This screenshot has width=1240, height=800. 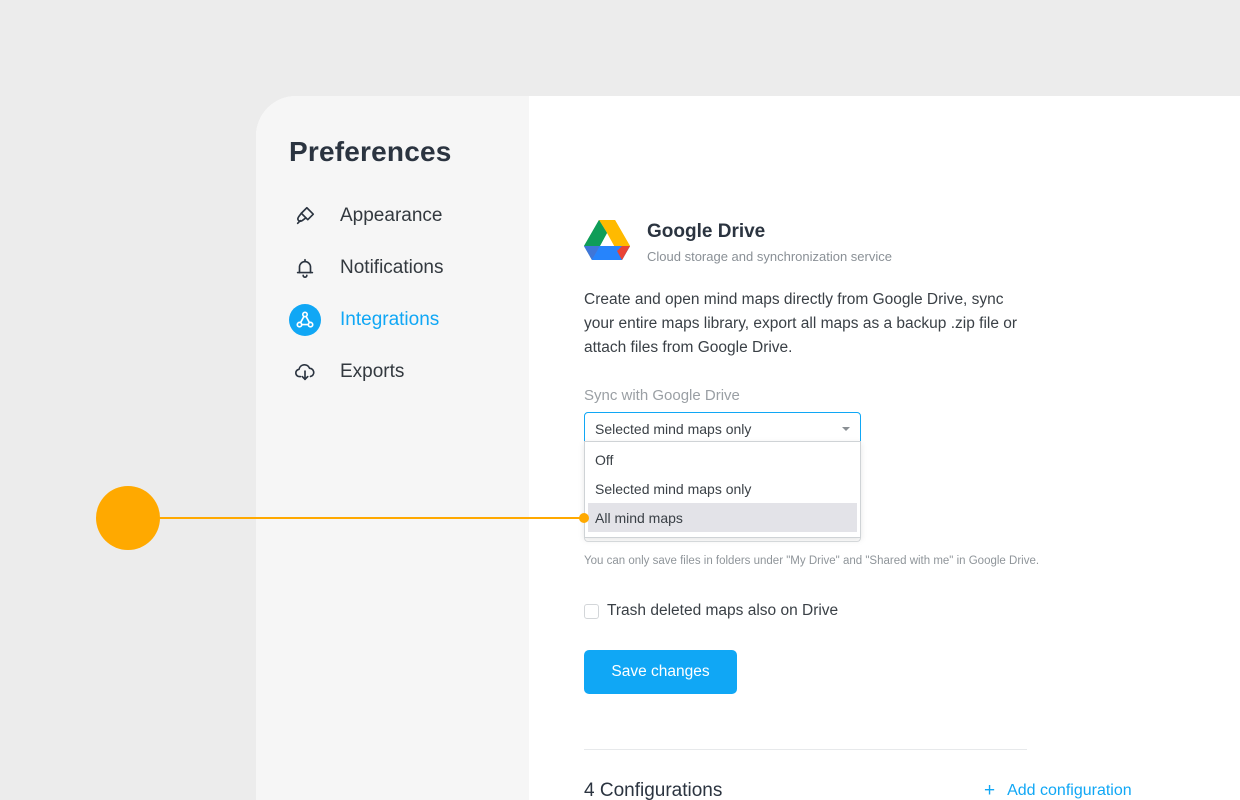 I want to click on integration-title: Google Drive, so click(x=706, y=231).